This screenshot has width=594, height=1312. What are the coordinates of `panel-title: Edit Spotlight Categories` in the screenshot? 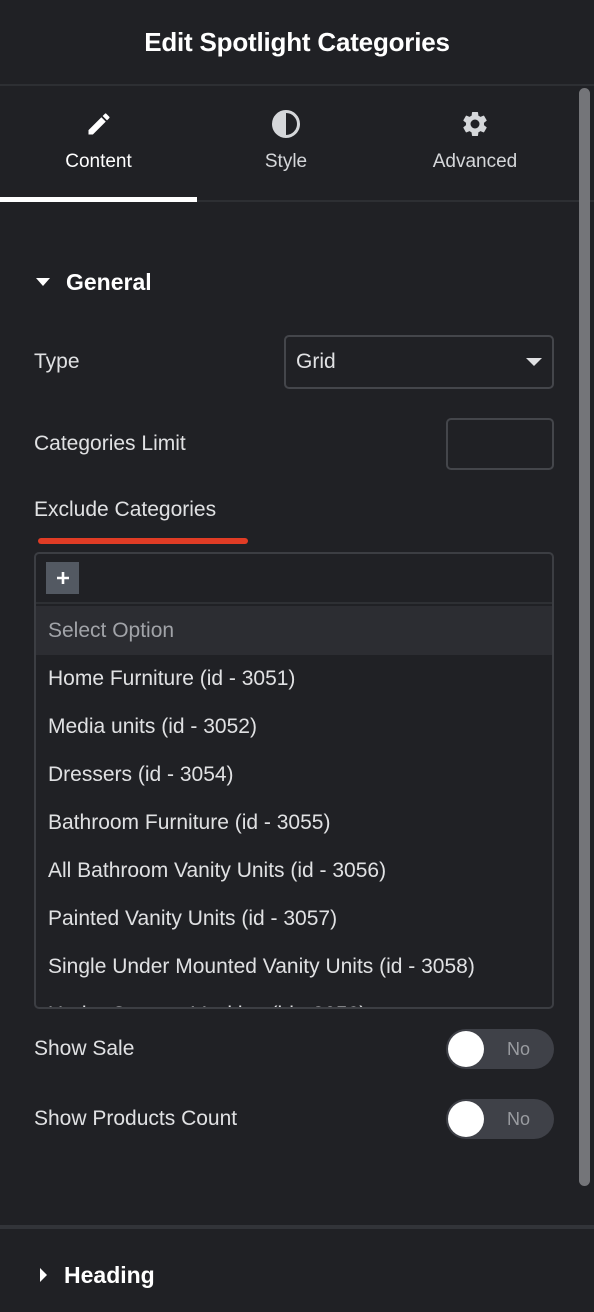 It's located at (297, 41).